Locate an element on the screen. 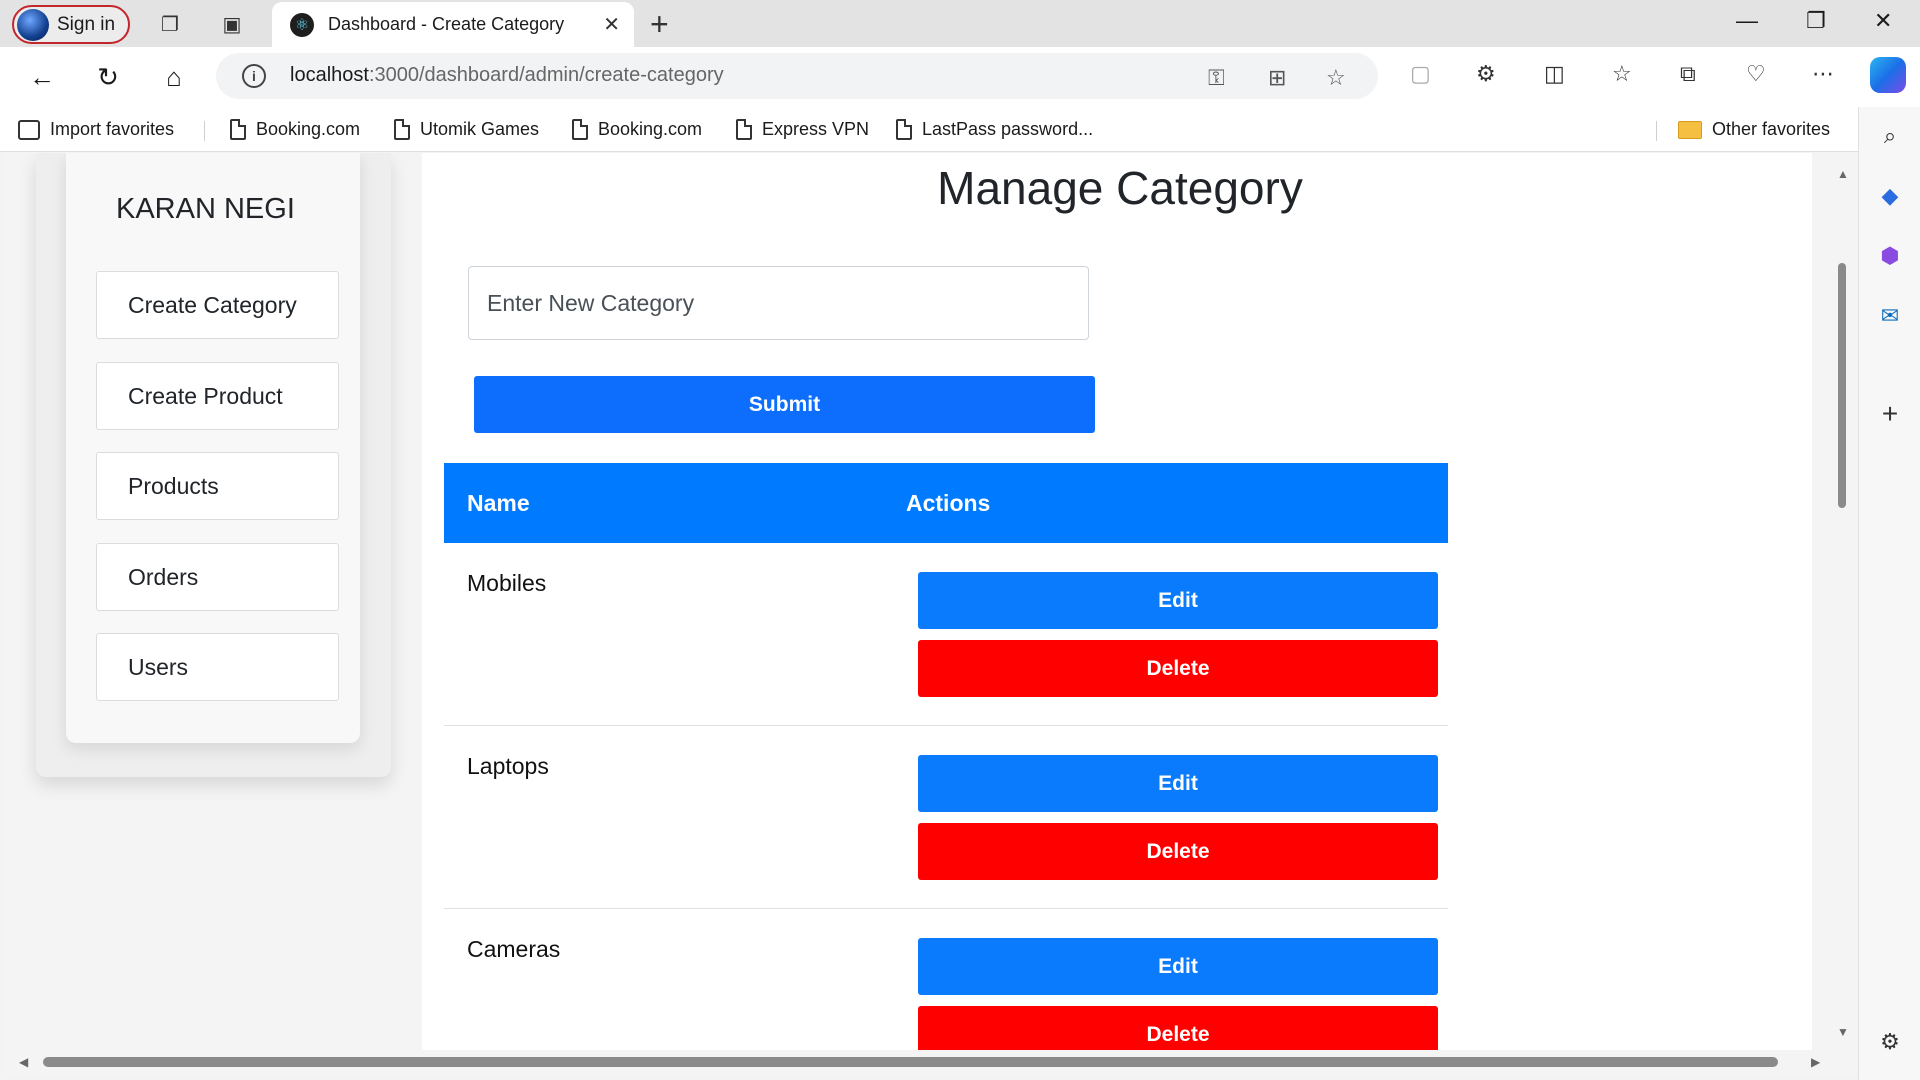  tab-title: Dashboard - Create Category is located at coordinates (446, 24).